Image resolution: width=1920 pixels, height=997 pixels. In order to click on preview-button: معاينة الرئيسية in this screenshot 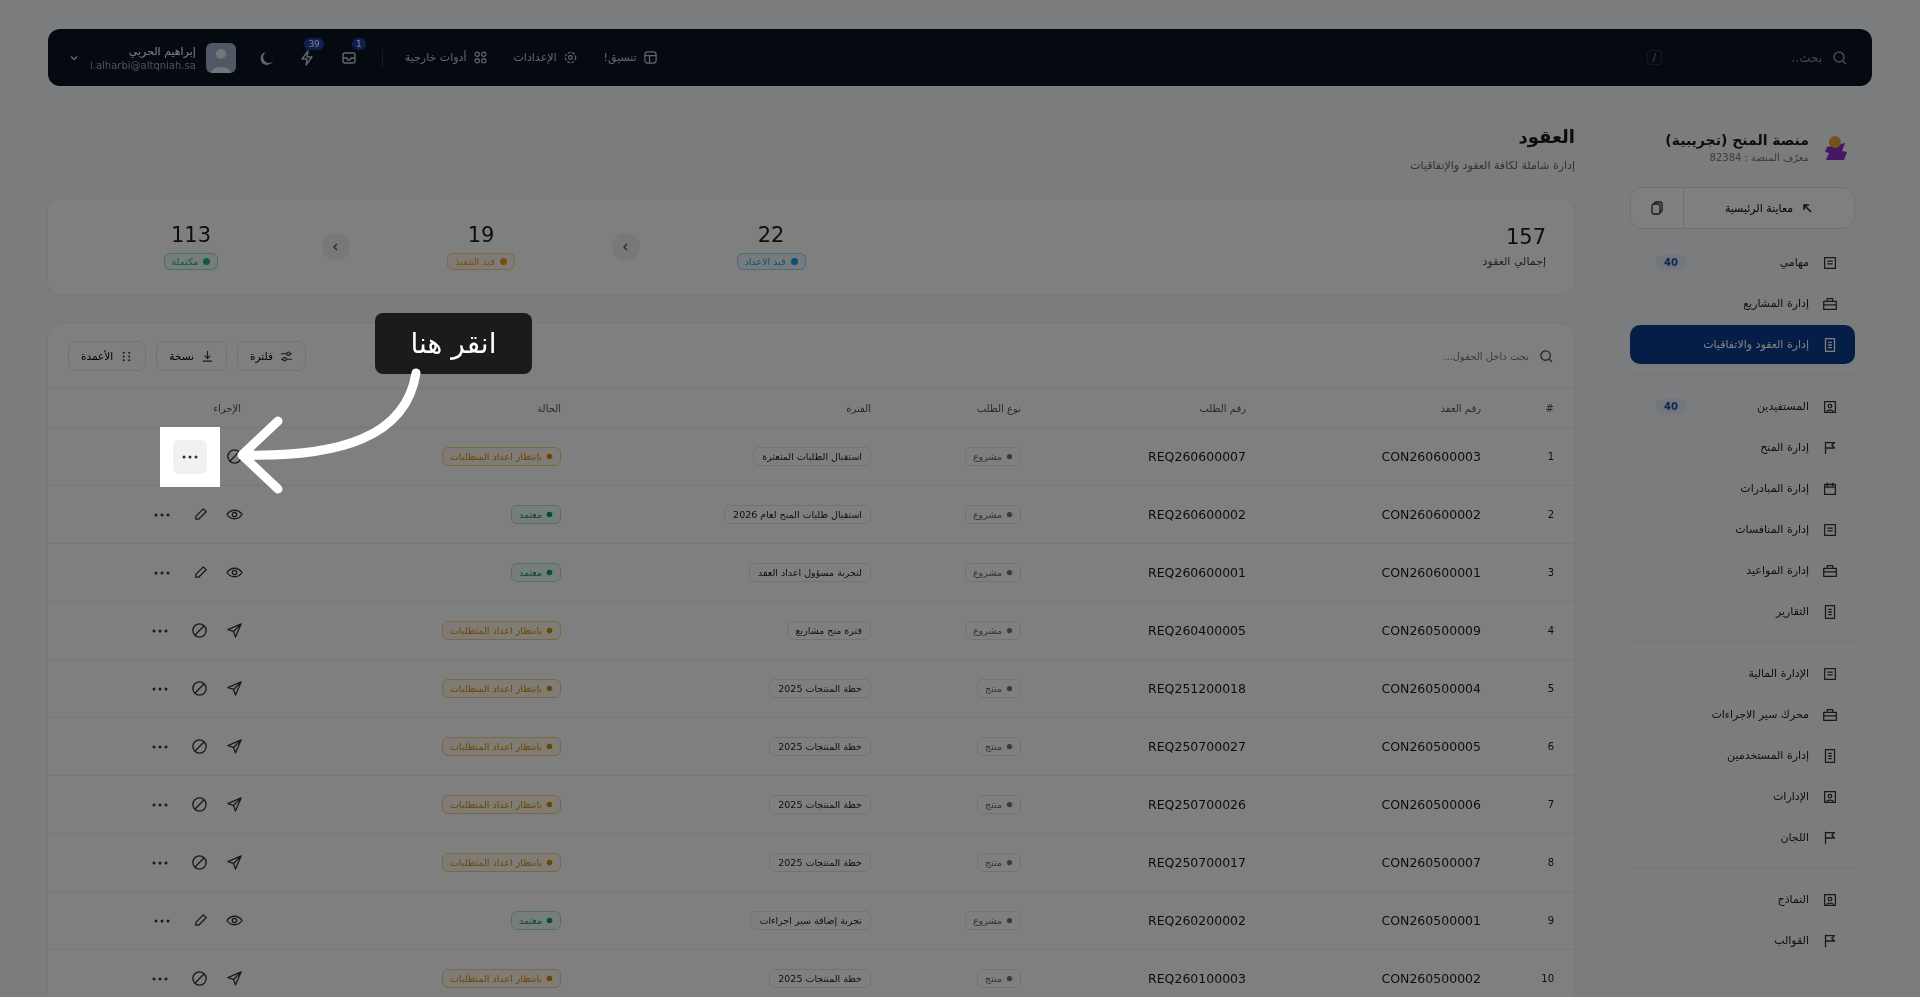, I will do `click(1768, 208)`.